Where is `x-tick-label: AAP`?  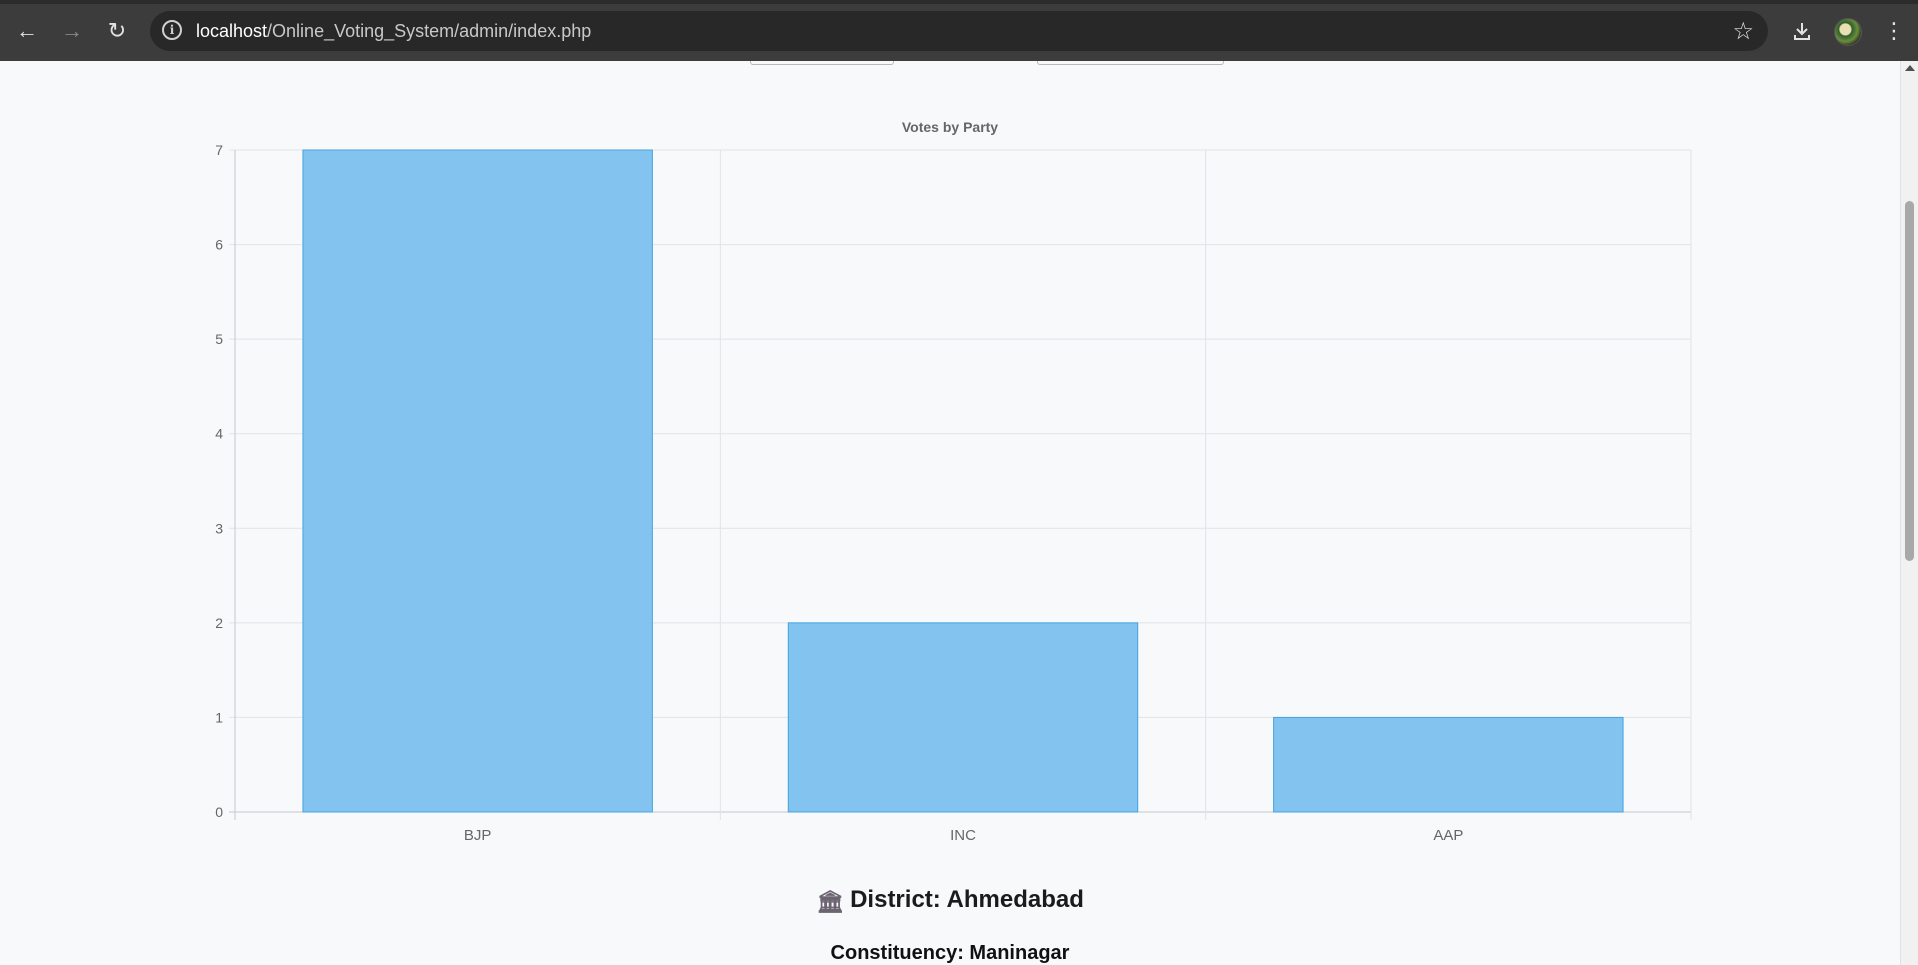
x-tick-label: AAP is located at coordinates (1448, 835).